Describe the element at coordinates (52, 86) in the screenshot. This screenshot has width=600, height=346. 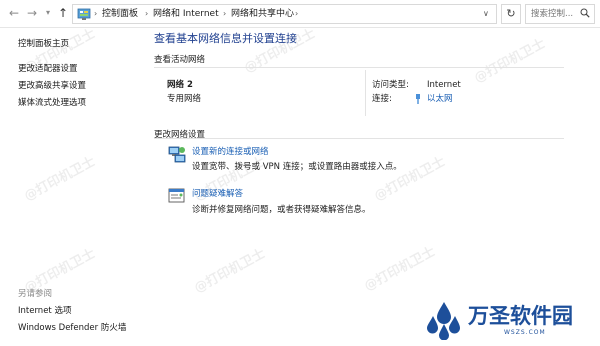
I see `sidebar-item-change-advanced-sharing: 更改高级共享设置` at that location.